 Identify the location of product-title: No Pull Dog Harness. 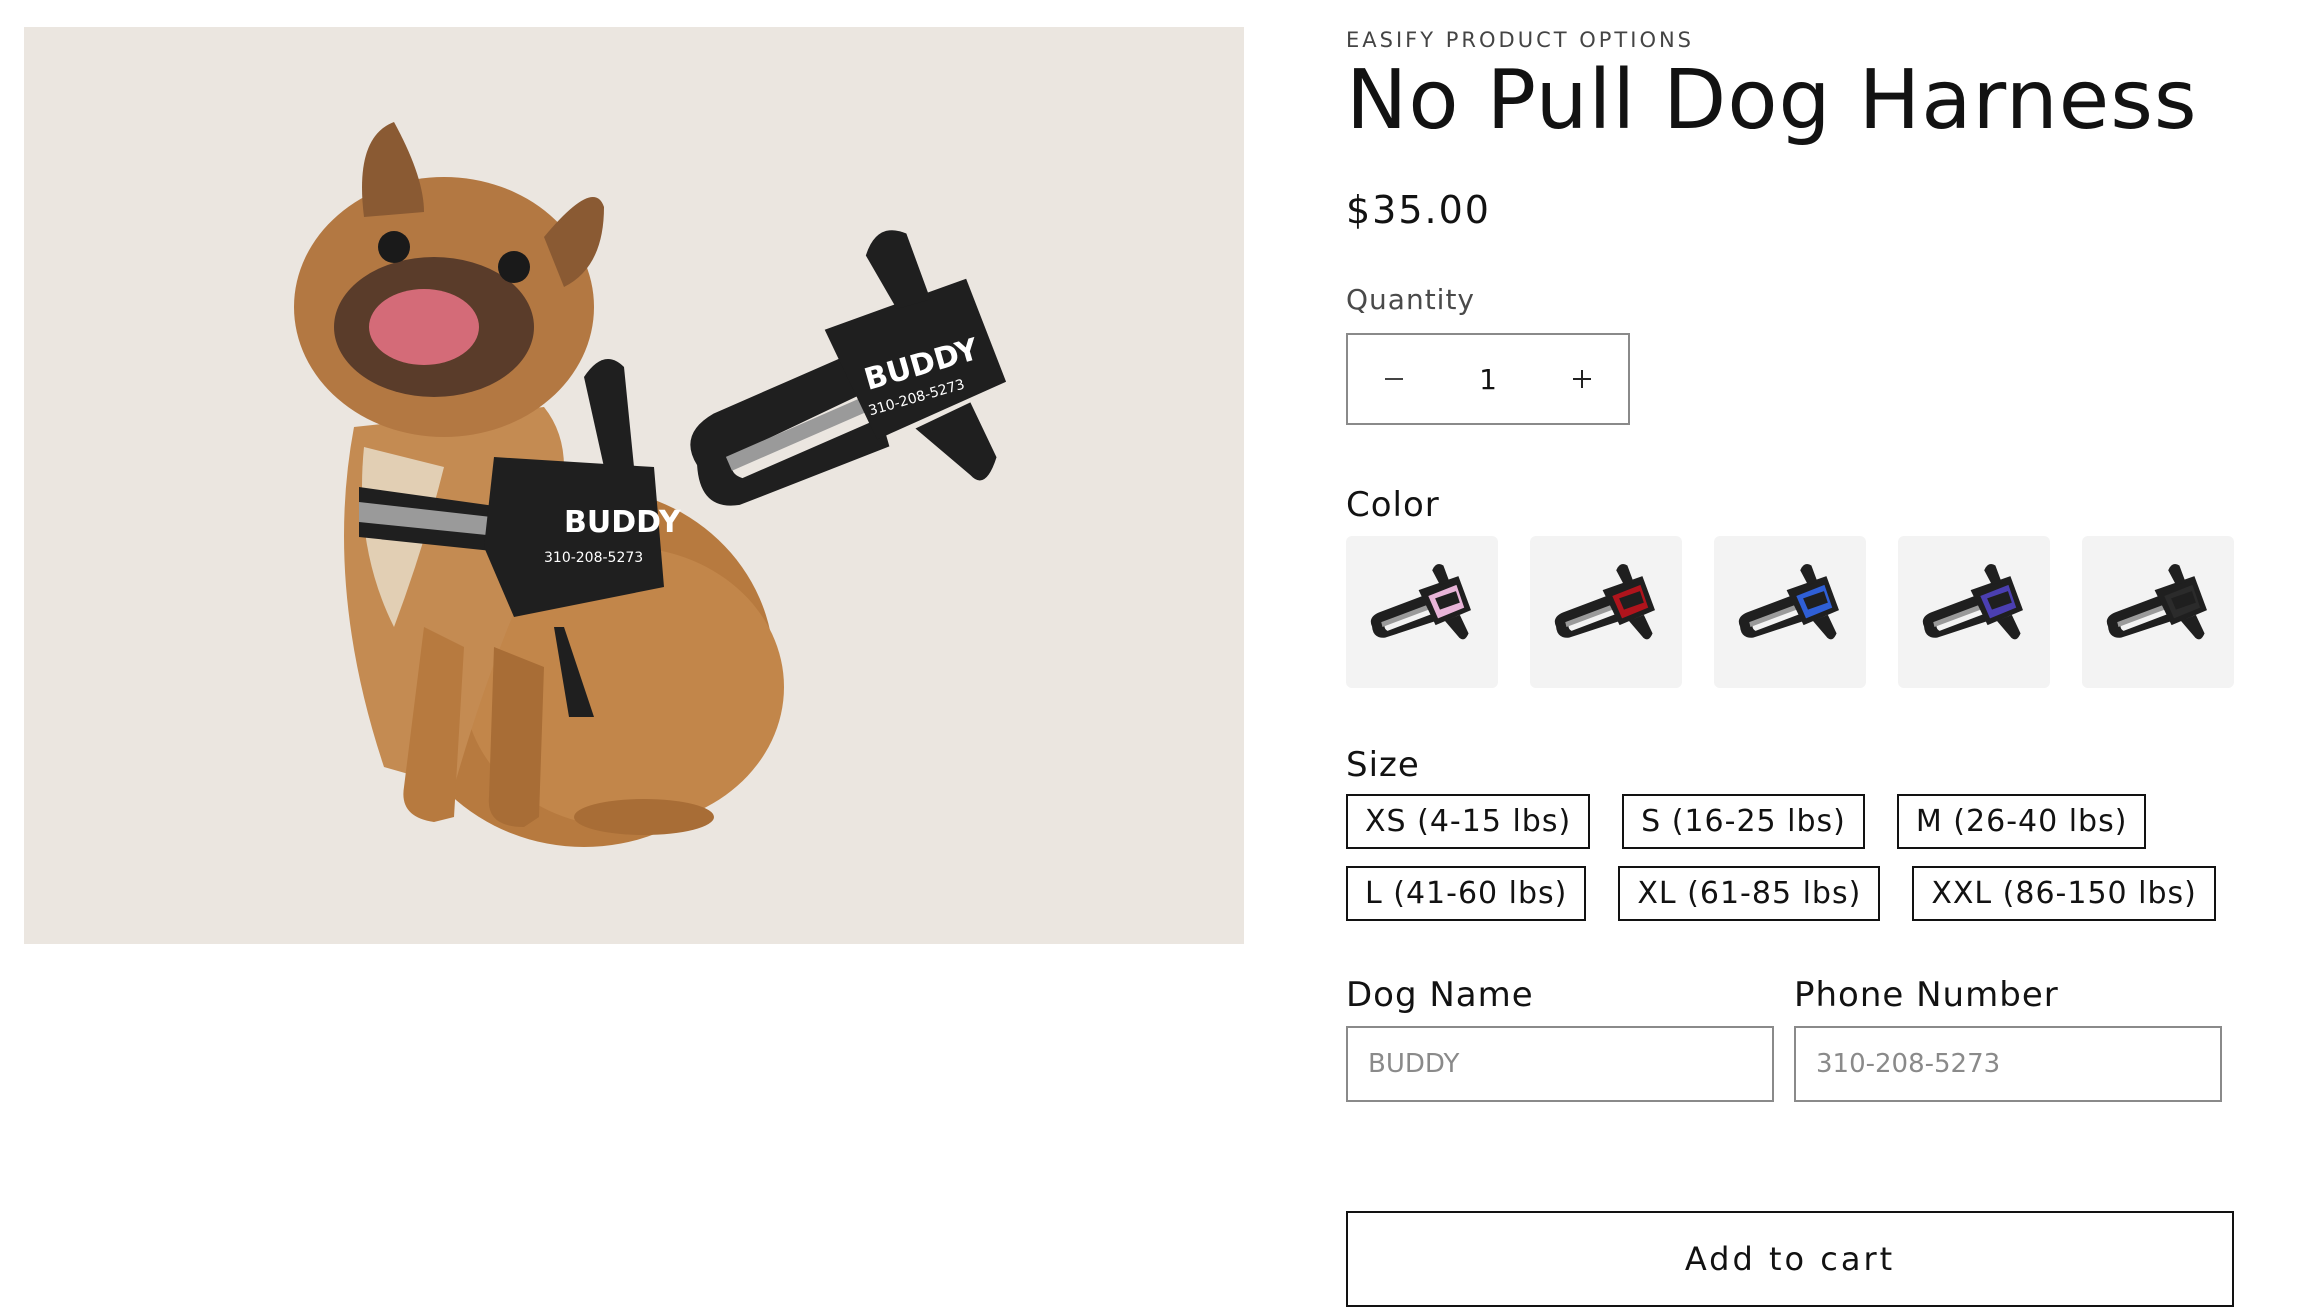
(1772, 100).